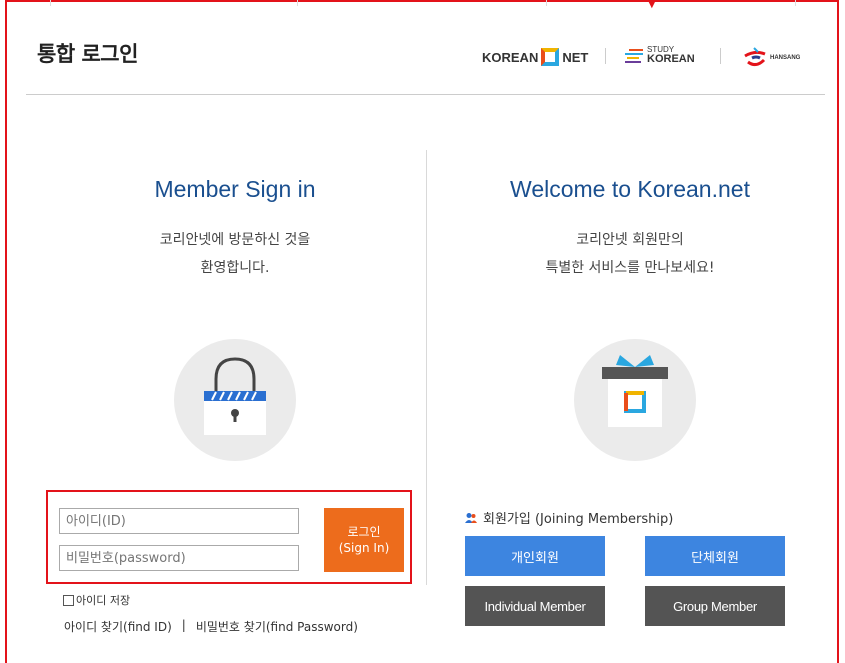 The image size is (845, 663). What do you see at coordinates (715, 606) in the screenshot?
I see `group-member-join-button-en: Group Member` at bounding box center [715, 606].